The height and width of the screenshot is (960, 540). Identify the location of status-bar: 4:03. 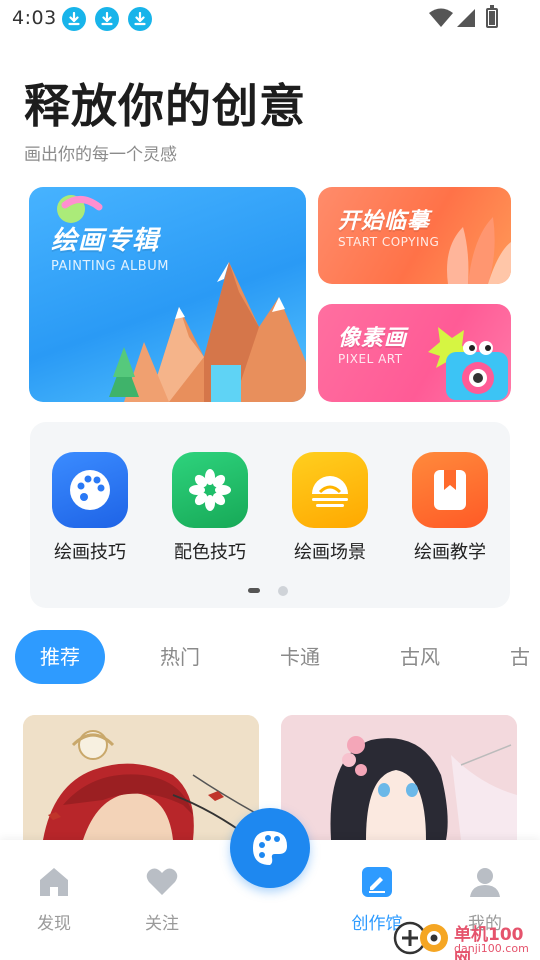
(270, 18).